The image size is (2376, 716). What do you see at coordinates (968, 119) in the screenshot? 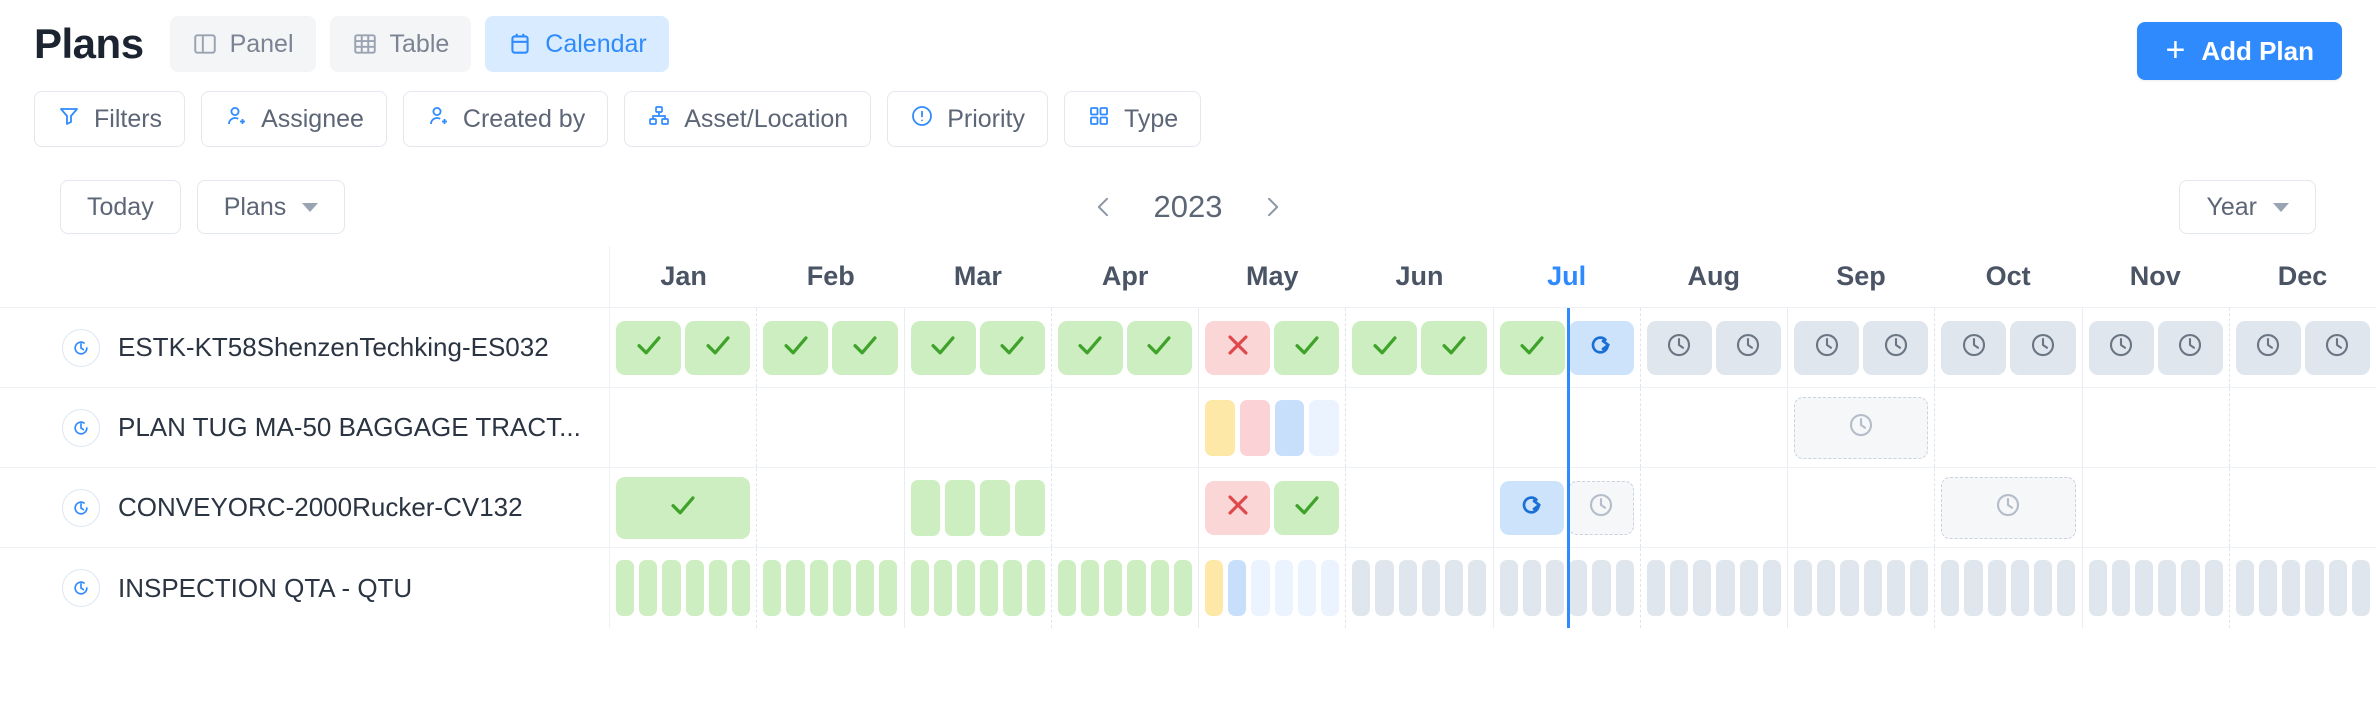
I see `priority-button: Priority` at bounding box center [968, 119].